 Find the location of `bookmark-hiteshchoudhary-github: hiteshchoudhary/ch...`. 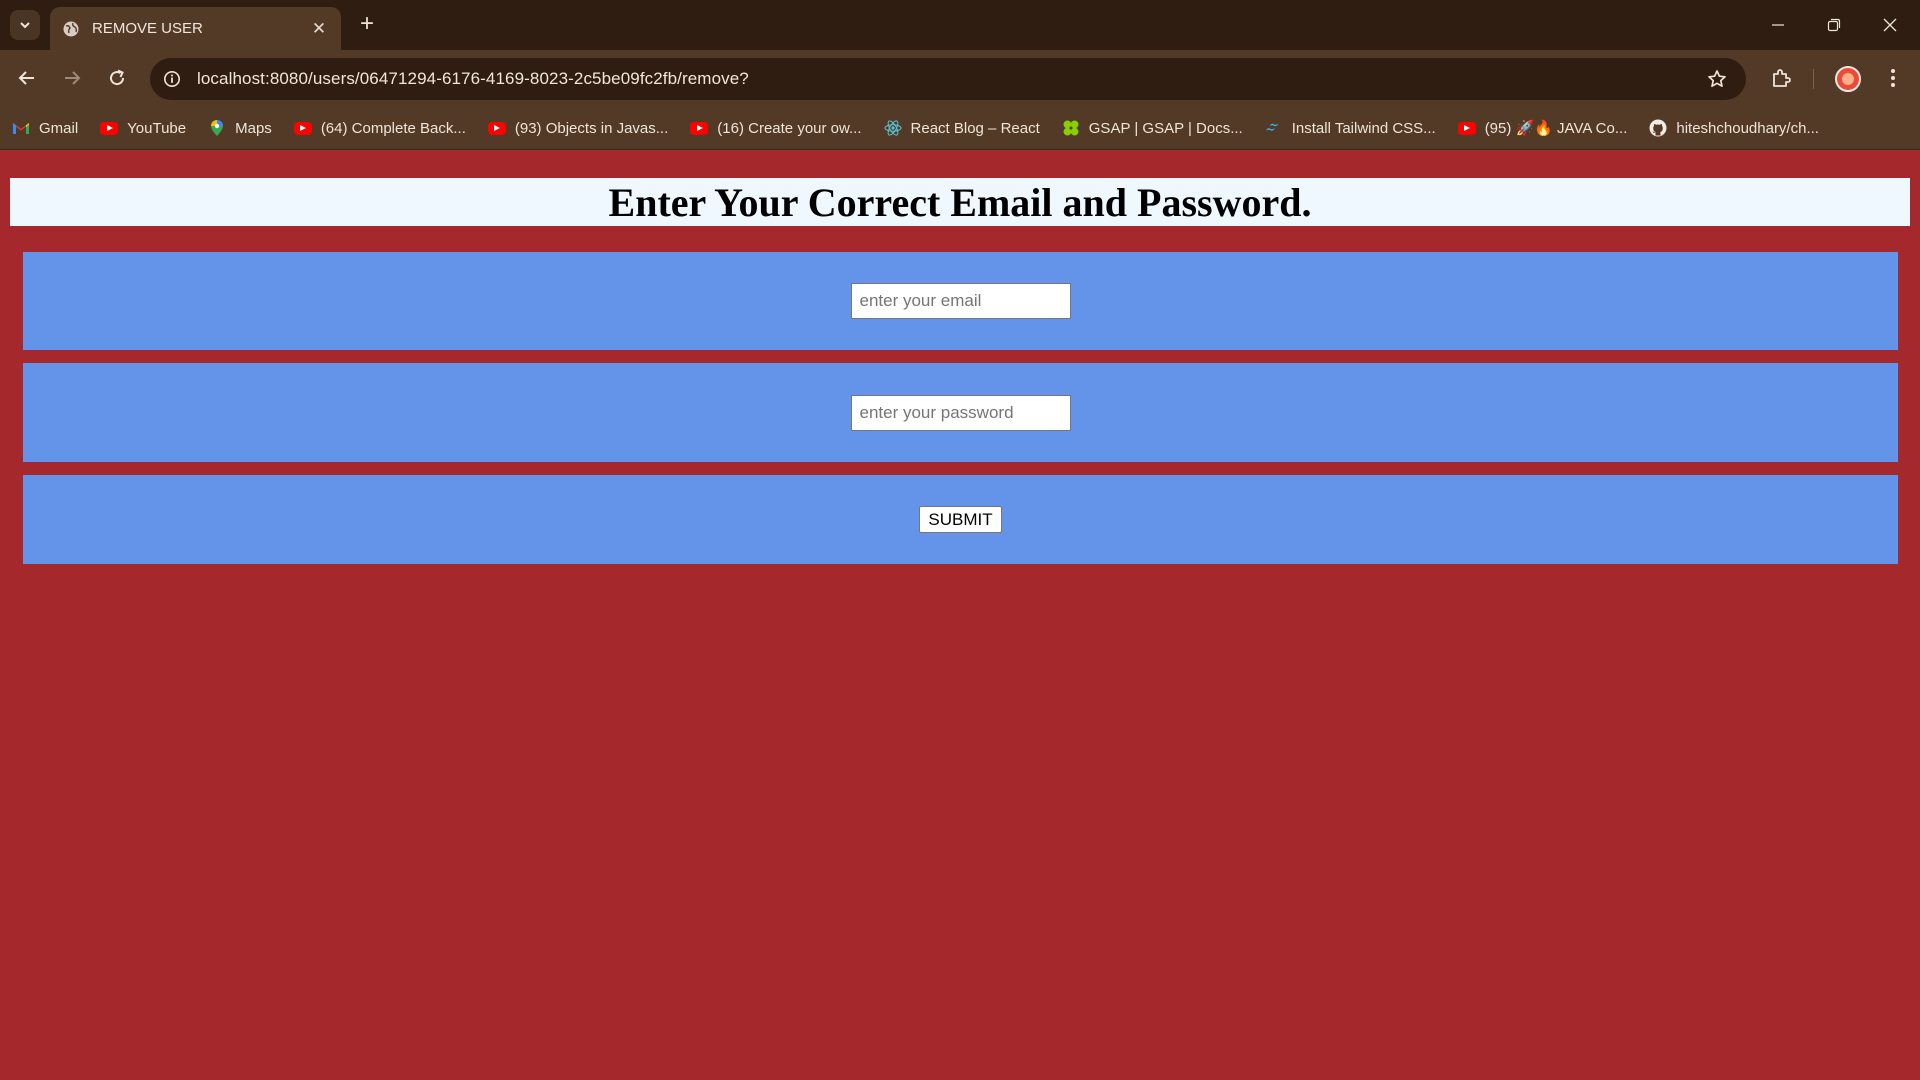

bookmark-hiteshchoudhary-github: hiteshchoudhary/ch... is located at coordinates (1734, 128).